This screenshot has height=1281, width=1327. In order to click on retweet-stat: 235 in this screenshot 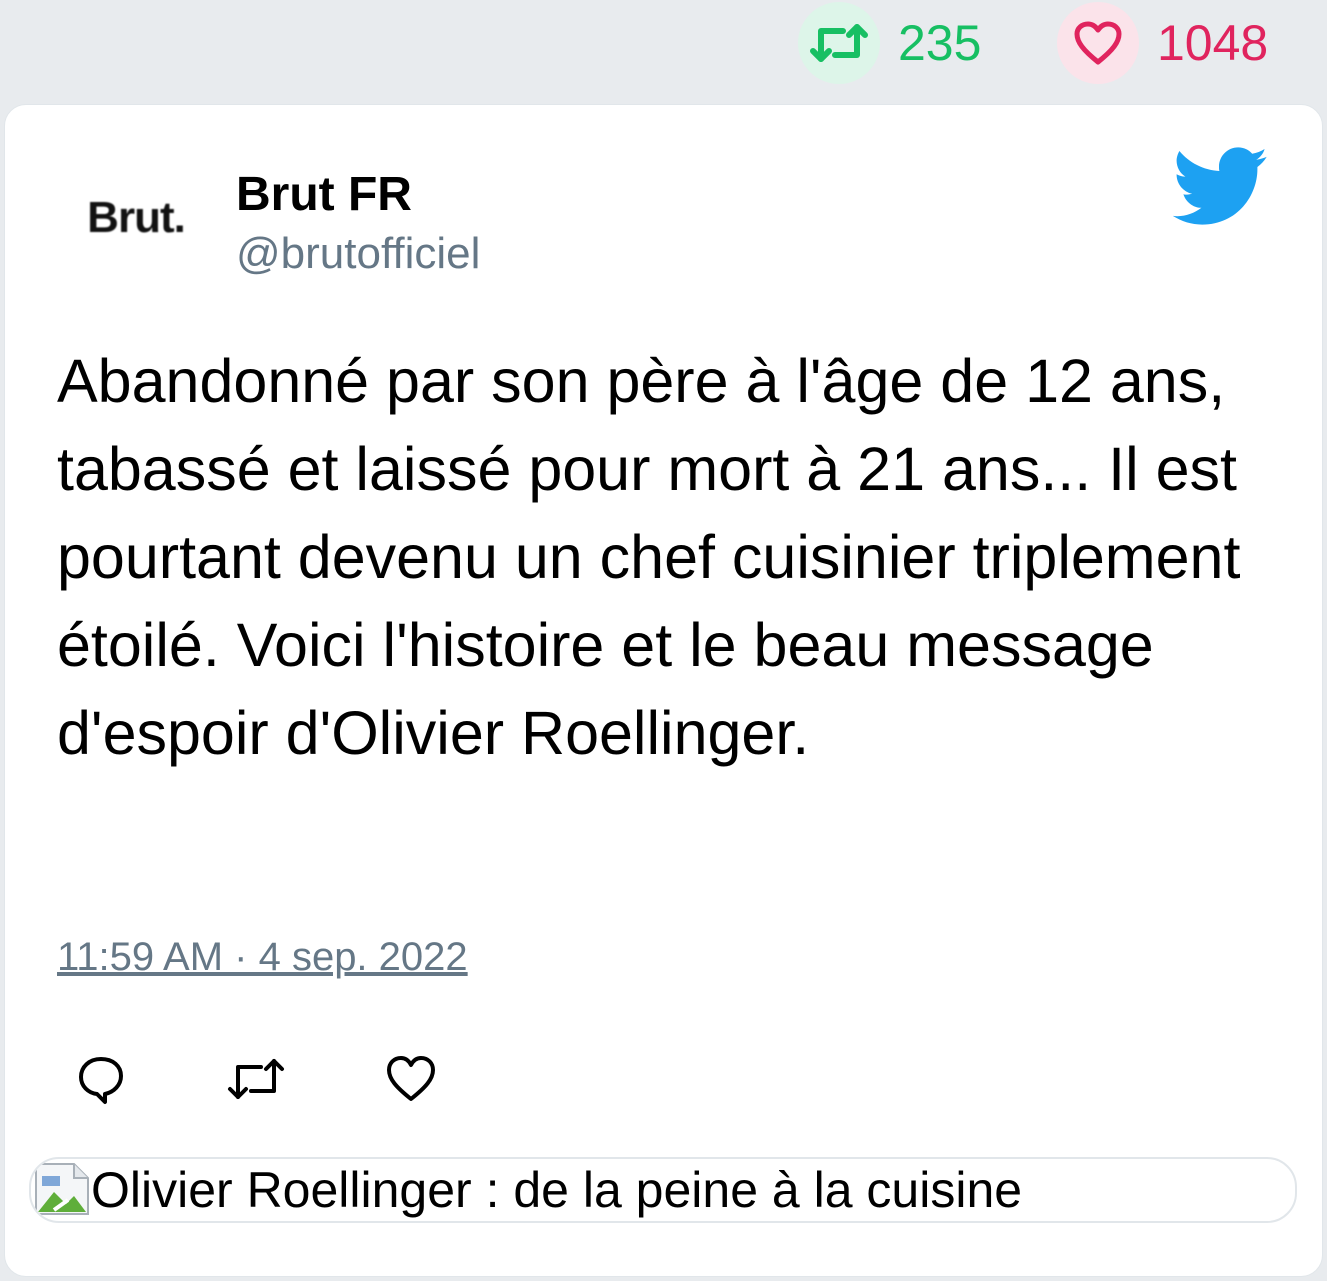, I will do `click(889, 43)`.